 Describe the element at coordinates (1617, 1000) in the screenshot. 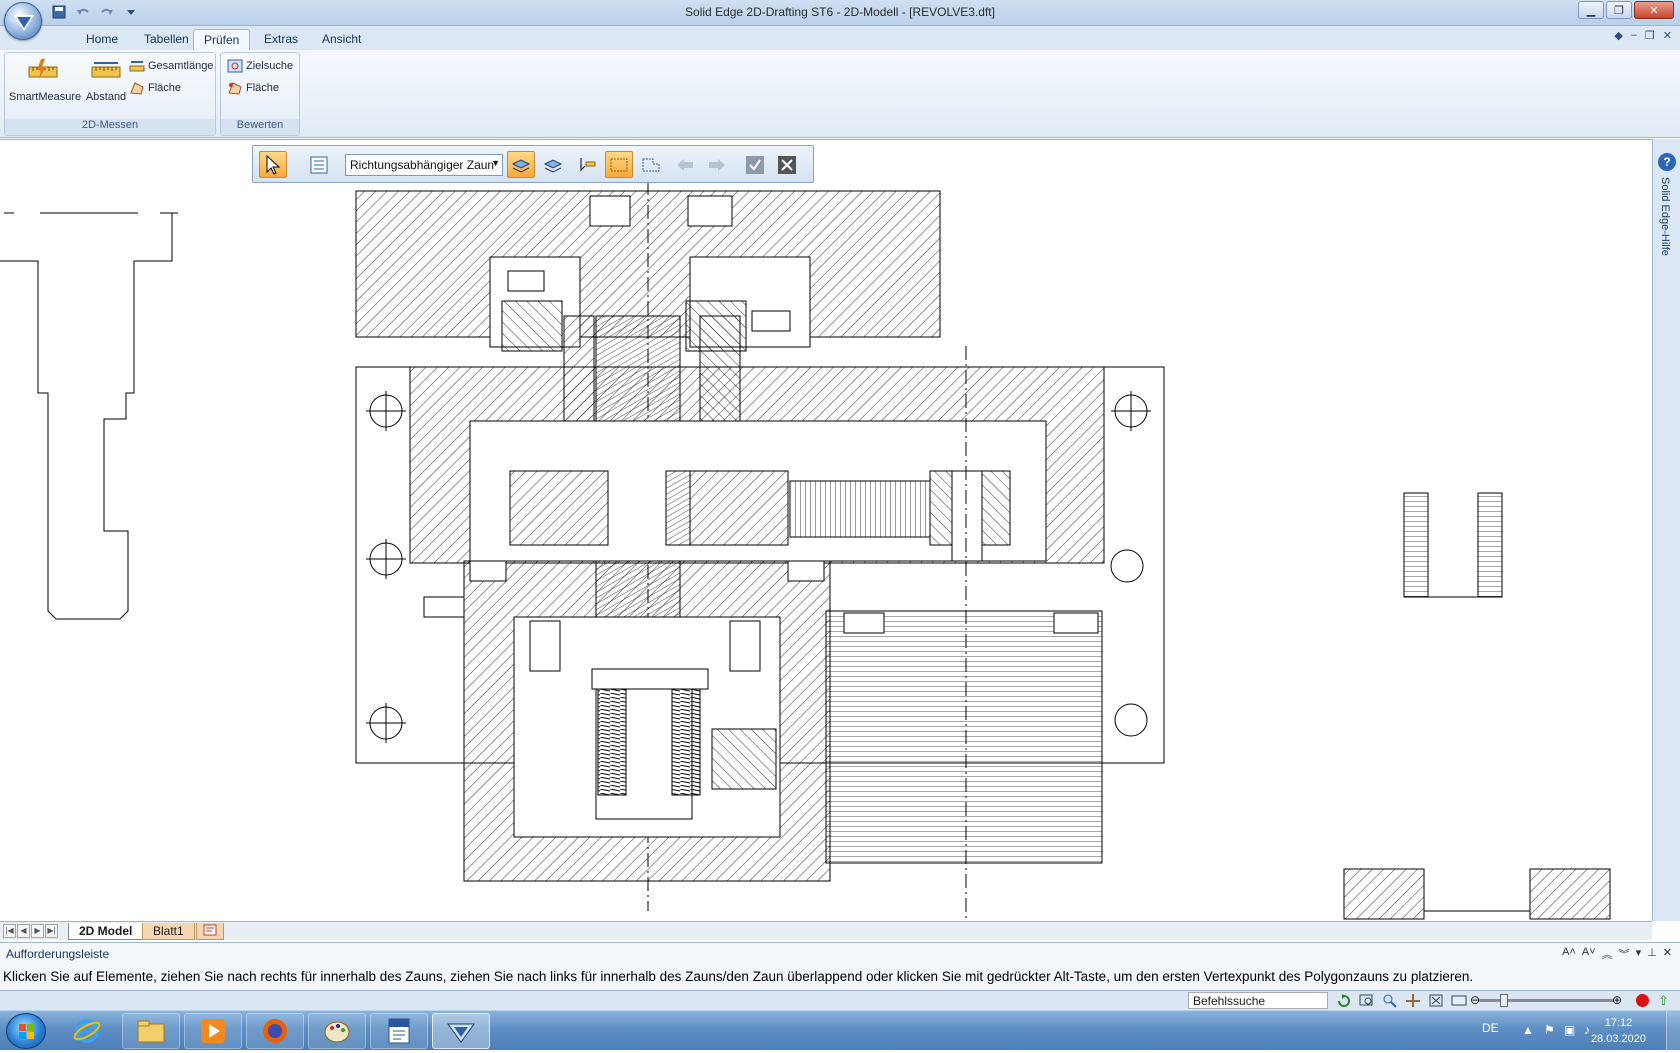

I see `zoom-in-icon: ⊕` at that location.